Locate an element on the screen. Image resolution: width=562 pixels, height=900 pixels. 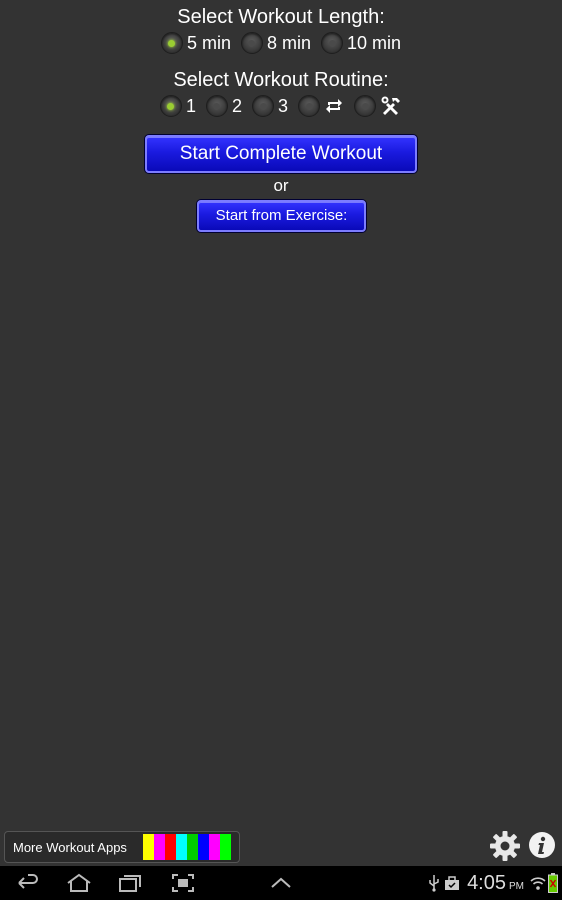
app-icons-strip is located at coordinates (187, 847).